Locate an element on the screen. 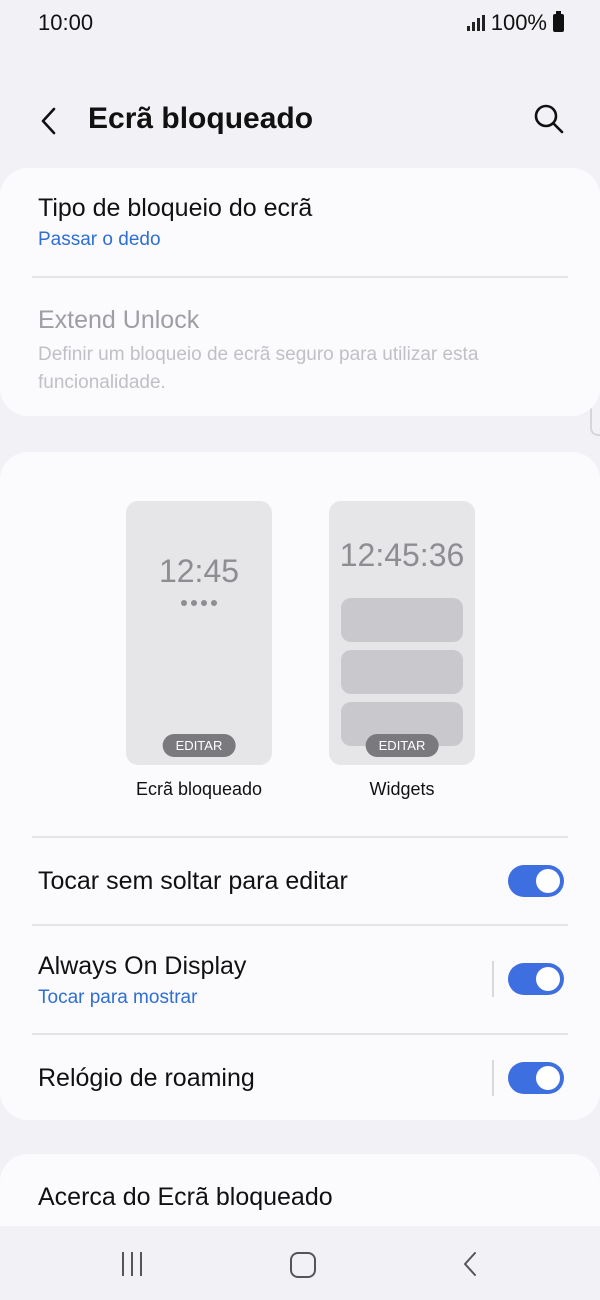  lockscreen-preview: 12:45 EDITAR is located at coordinates (199, 633).